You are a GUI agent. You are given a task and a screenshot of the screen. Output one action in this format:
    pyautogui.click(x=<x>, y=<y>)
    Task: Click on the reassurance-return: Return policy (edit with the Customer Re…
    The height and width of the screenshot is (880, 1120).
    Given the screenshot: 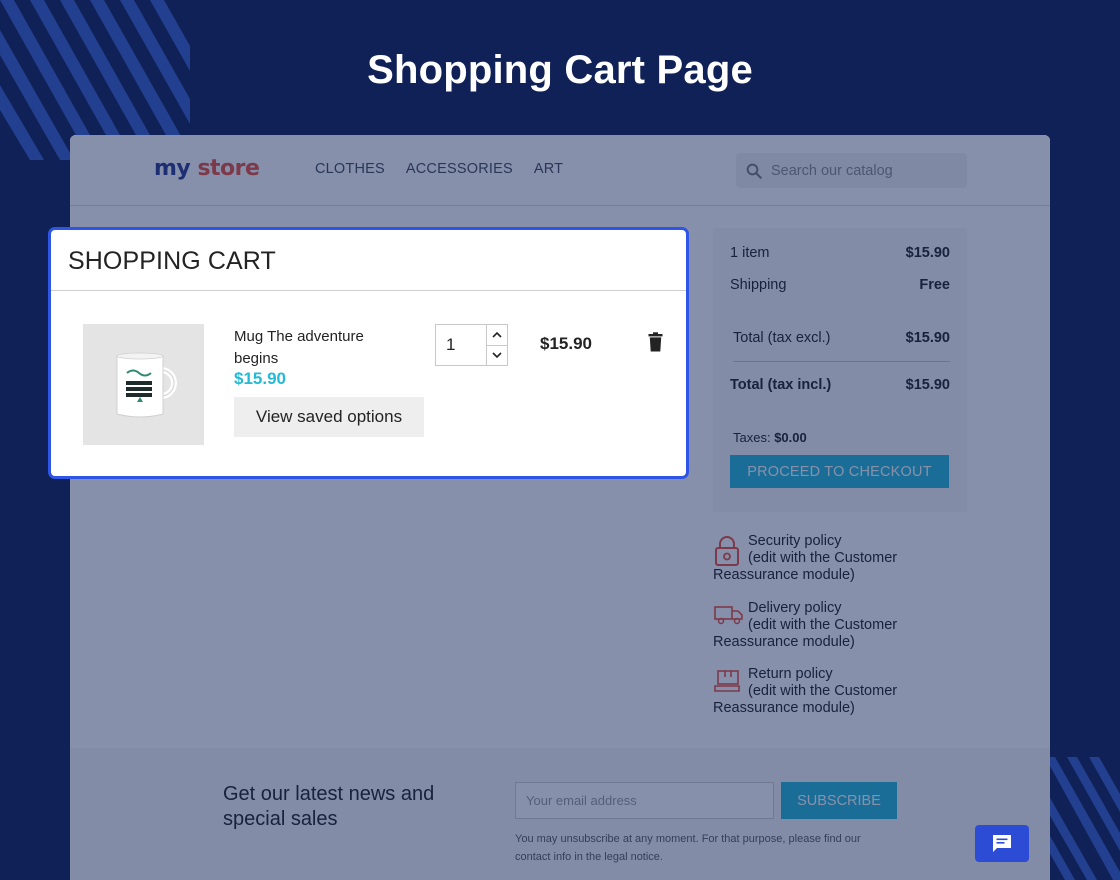 What is the action you would take?
    pyautogui.click(x=813, y=691)
    